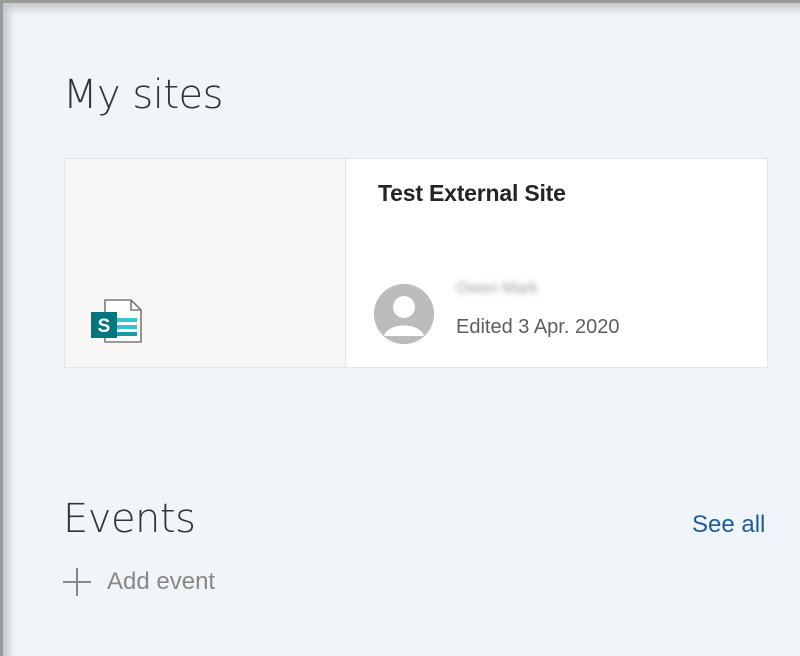 The height and width of the screenshot is (656, 800). I want to click on add-event-label: Add event, so click(161, 581).